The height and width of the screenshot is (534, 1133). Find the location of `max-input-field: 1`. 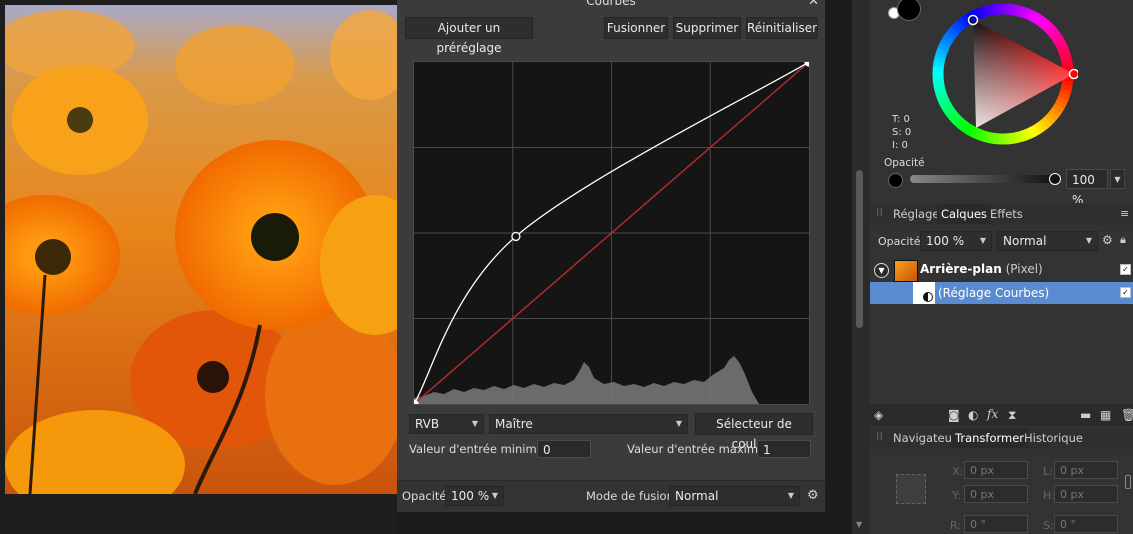

max-input-field: 1 is located at coordinates (784, 449).